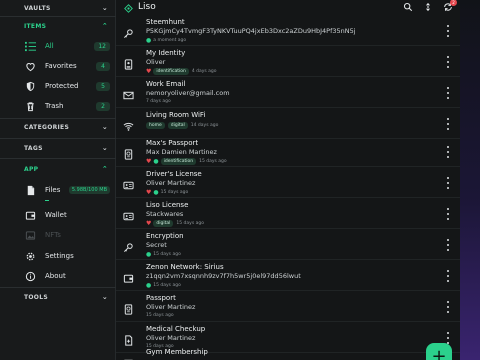  I want to click on item-meta: ♥ ● identification 15 days ago, so click(186, 161).